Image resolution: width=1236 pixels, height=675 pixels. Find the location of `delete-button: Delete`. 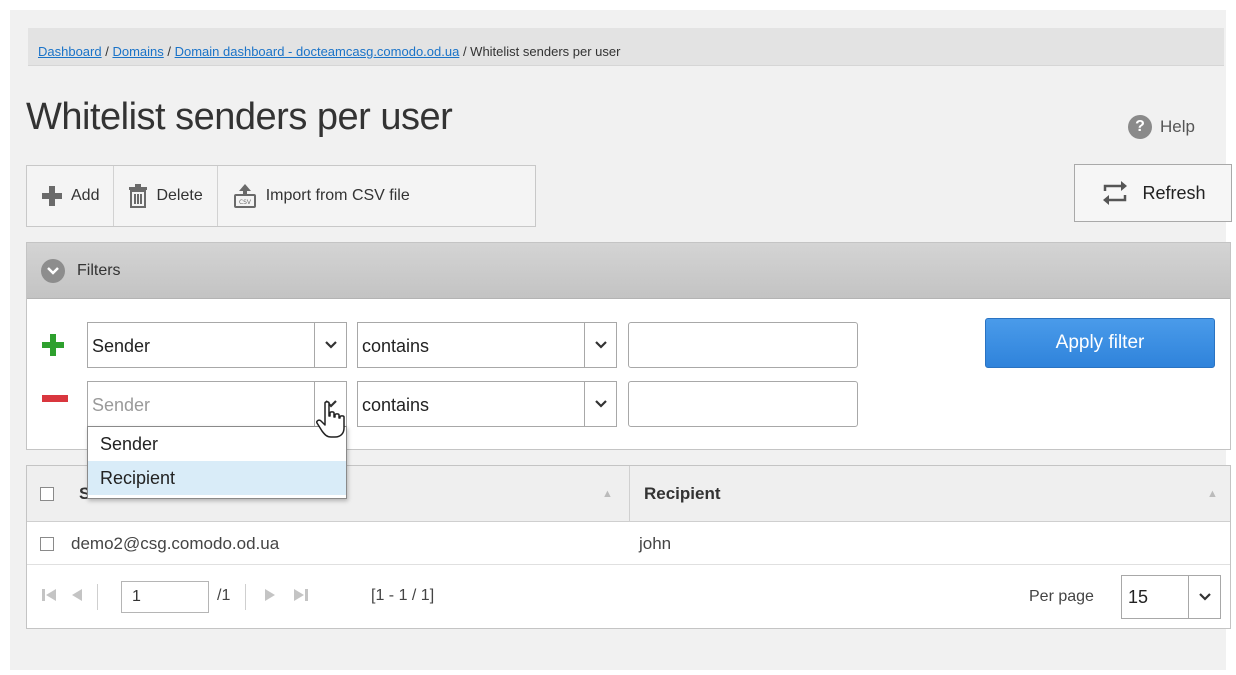

delete-button: Delete is located at coordinates (166, 196).